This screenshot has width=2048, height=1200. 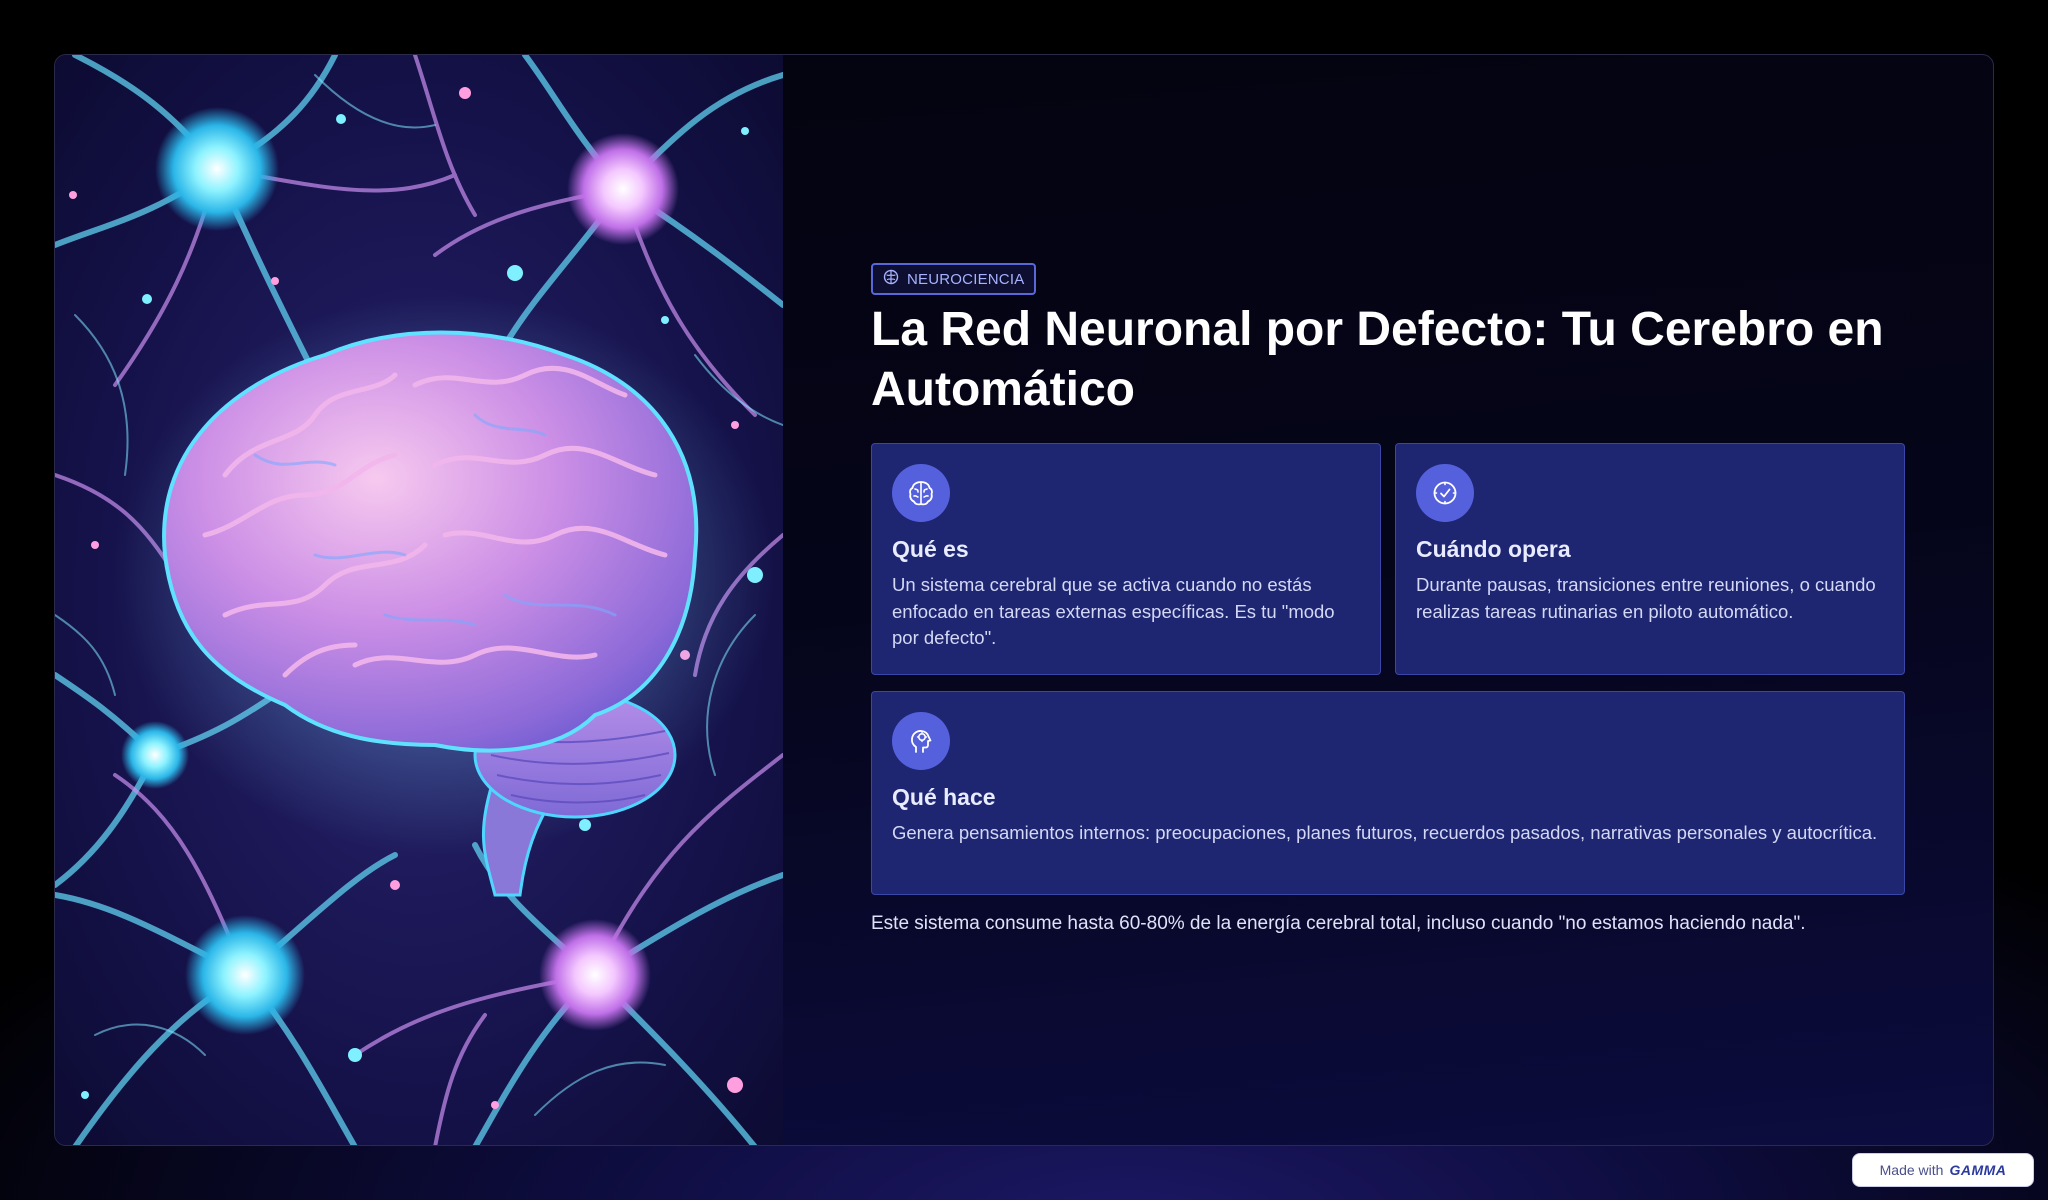 What do you see at coordinates (930, 549) in the screenshot?
I see `card-title: Qué es` at bounding box center [930, 549].